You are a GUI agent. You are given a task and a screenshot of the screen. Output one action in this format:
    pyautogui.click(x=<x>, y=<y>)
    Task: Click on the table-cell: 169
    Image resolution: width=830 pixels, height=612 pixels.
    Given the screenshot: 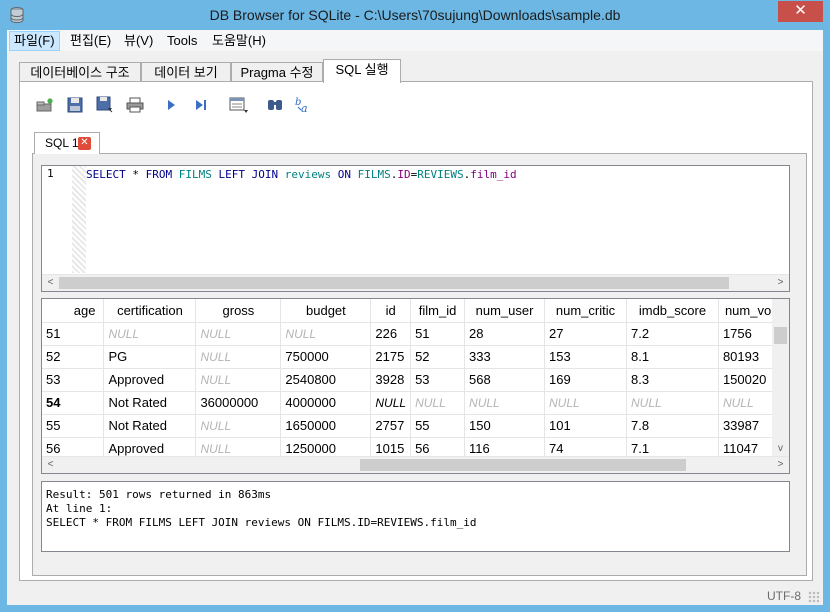 What is the action you would take?
    pyautogui.click(x=585, y=380)
    